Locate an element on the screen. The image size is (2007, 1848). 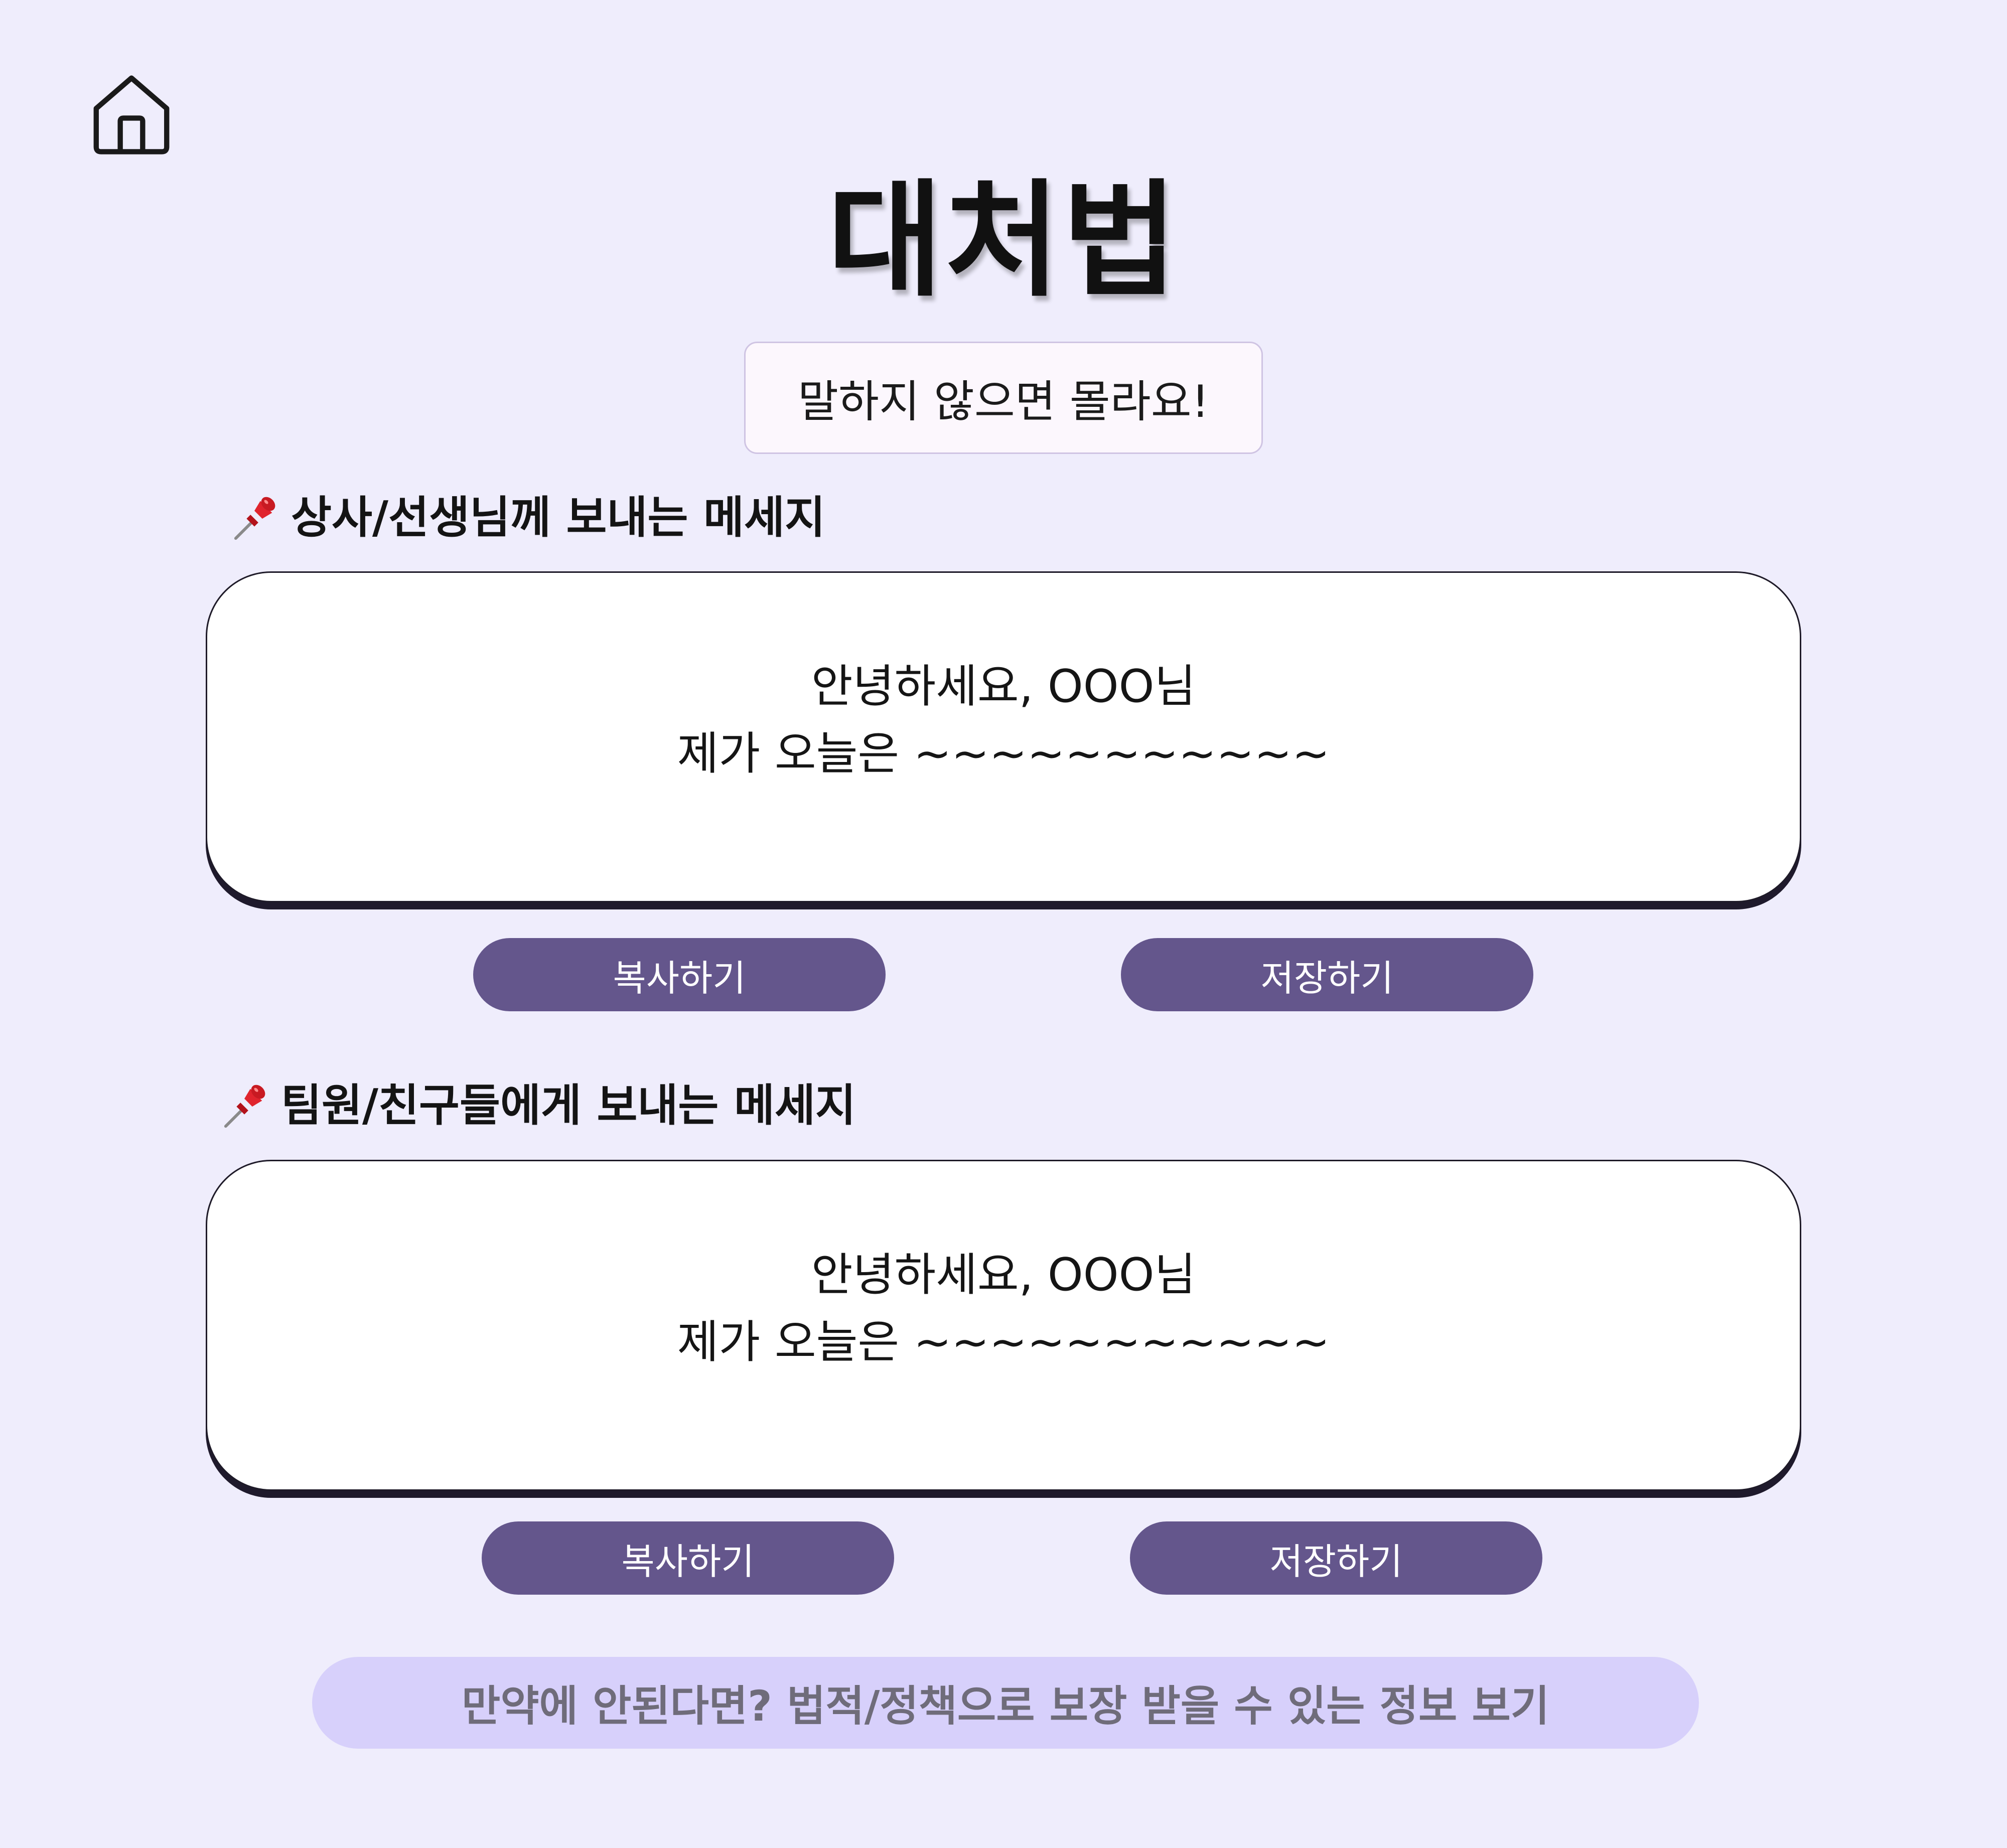
page-title: 대처법 is located at coordinates (1004, 241).